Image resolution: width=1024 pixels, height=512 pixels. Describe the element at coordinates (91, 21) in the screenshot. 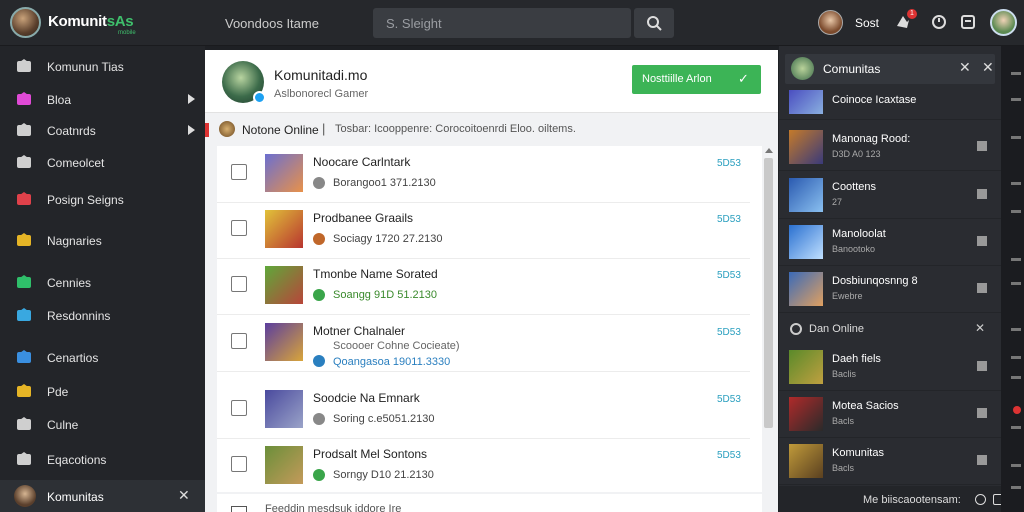

I see `app-logo: KomunitsAs` at that location.